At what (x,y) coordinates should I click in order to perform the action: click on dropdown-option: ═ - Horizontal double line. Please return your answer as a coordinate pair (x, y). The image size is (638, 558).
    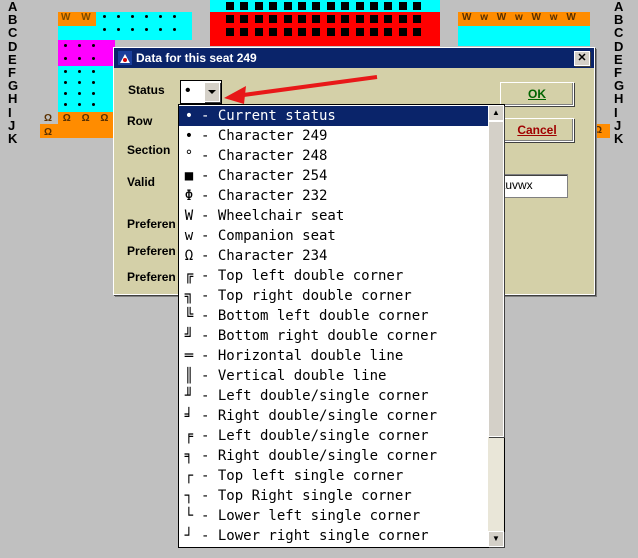
    Looking at the image, I should click on (333, 356).